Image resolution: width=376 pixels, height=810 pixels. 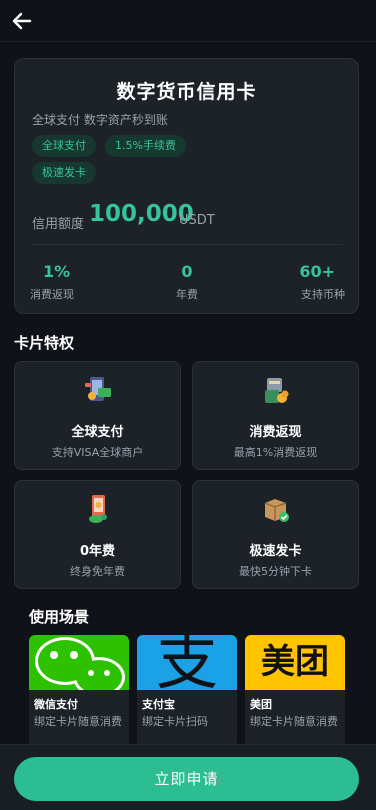 I want to click on stat-label: 年费, so click(x=187, y=294).